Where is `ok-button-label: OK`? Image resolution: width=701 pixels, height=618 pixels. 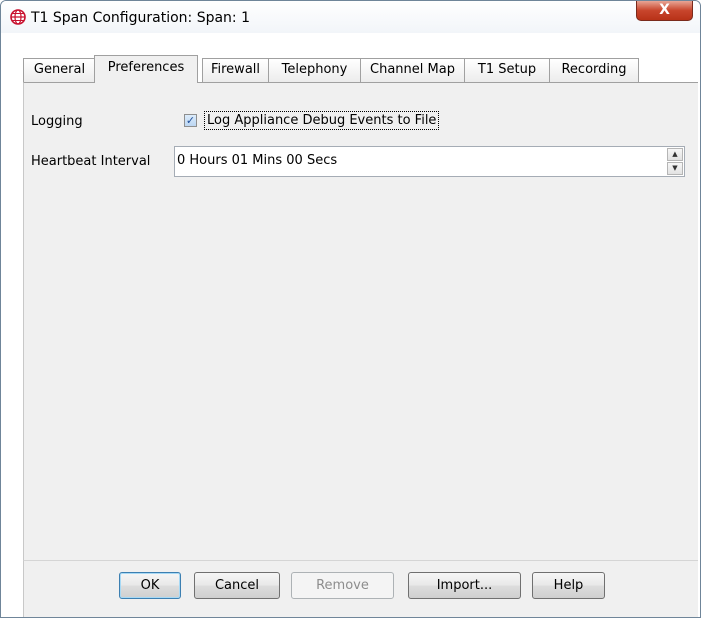
ok-button-label: OK is located at coordinates (150, 585).